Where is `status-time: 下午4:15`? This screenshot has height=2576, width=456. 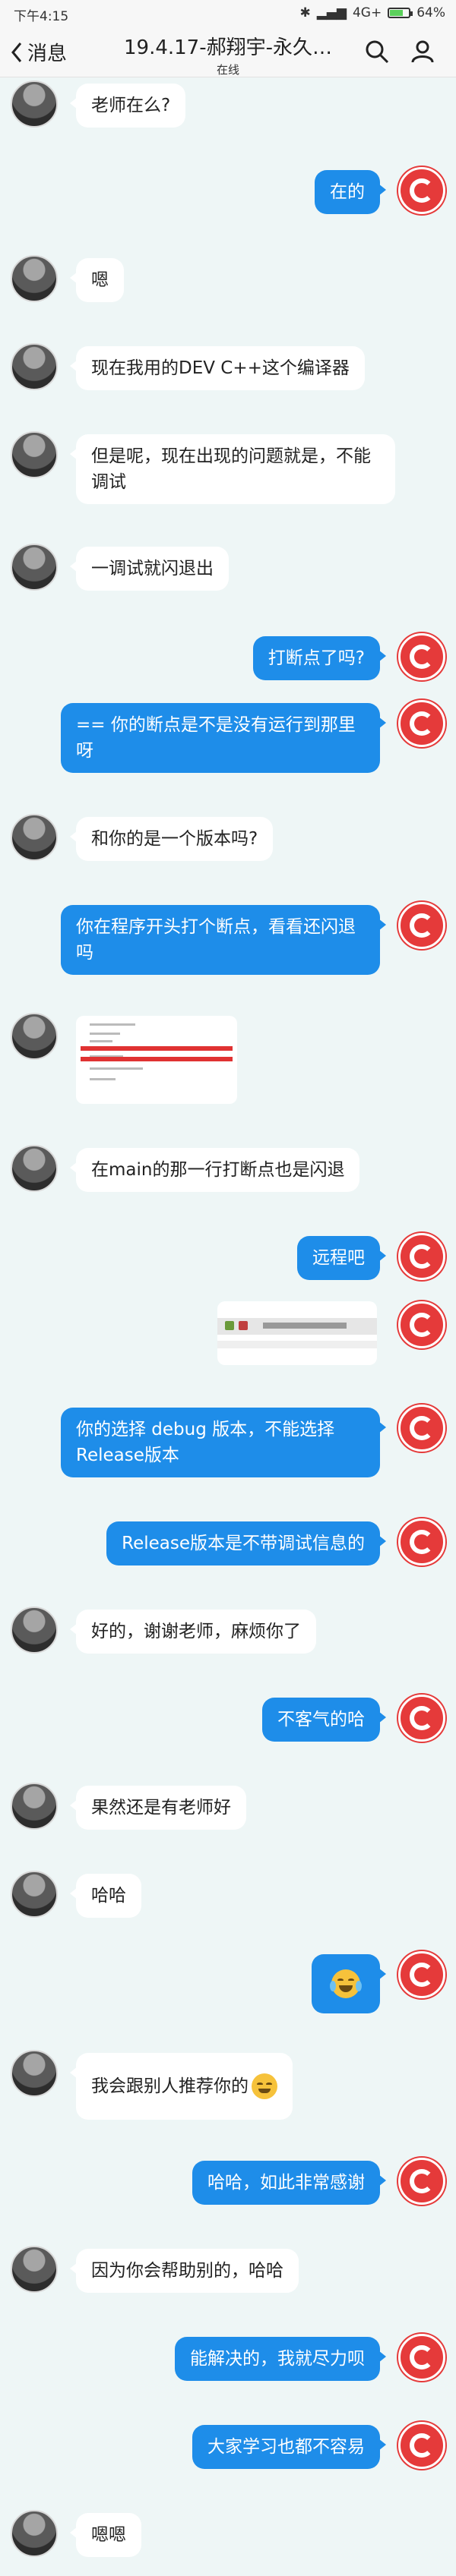
status-time: 下午4:15 is located at coordinates (41, 16).